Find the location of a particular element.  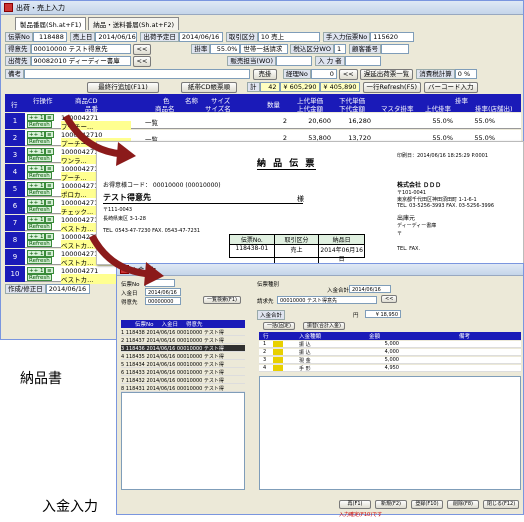

rep-field is located at coordinates (294, 61).